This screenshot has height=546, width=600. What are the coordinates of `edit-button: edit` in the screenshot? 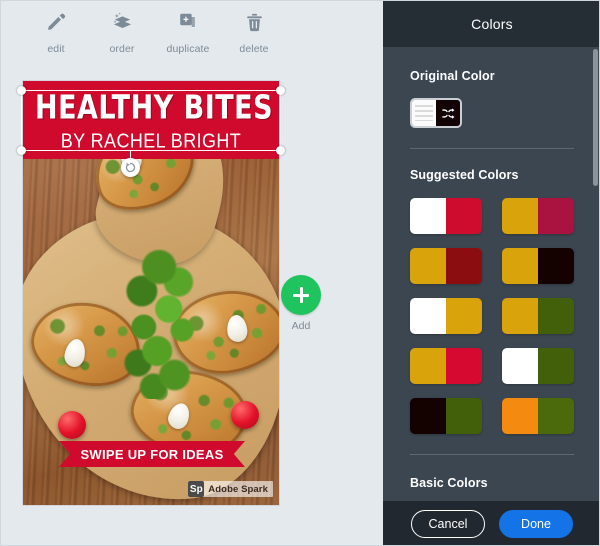 It's located at (56, 31).